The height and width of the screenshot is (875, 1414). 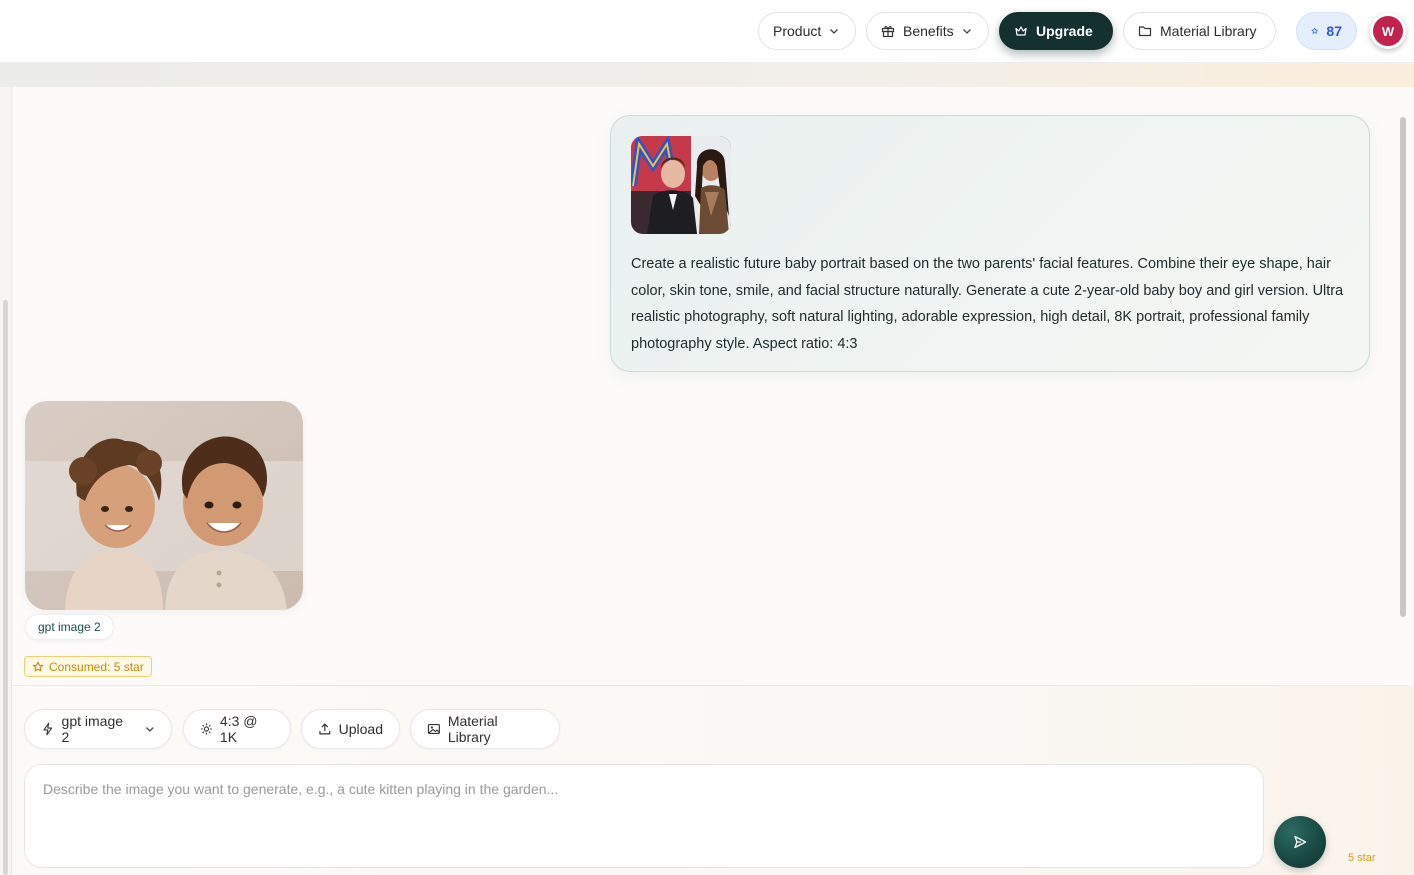 I want to click on material-library-chip: Material Library, so click(x=485, y=729).